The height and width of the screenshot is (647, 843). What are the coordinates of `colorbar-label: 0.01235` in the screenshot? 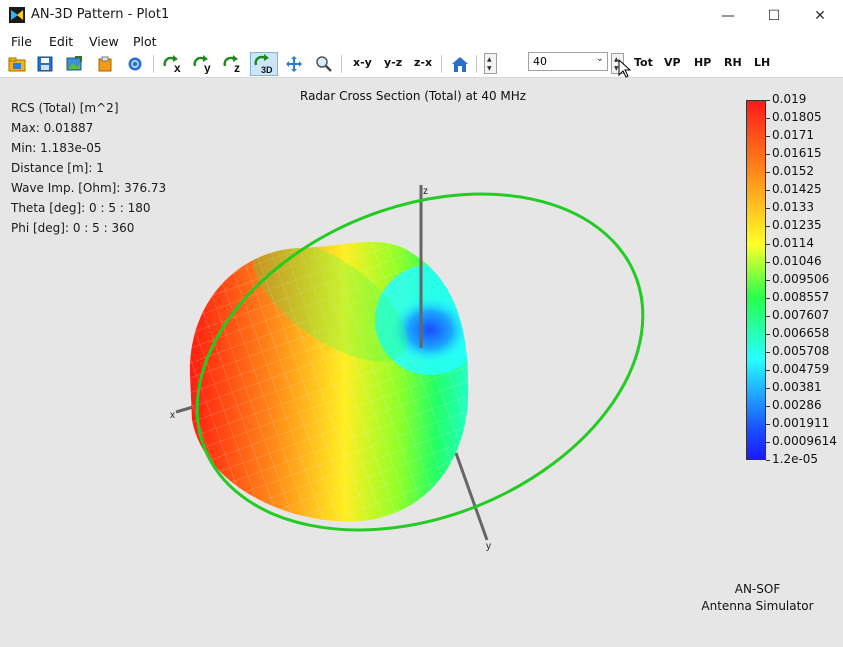 It's located at (797, 225).